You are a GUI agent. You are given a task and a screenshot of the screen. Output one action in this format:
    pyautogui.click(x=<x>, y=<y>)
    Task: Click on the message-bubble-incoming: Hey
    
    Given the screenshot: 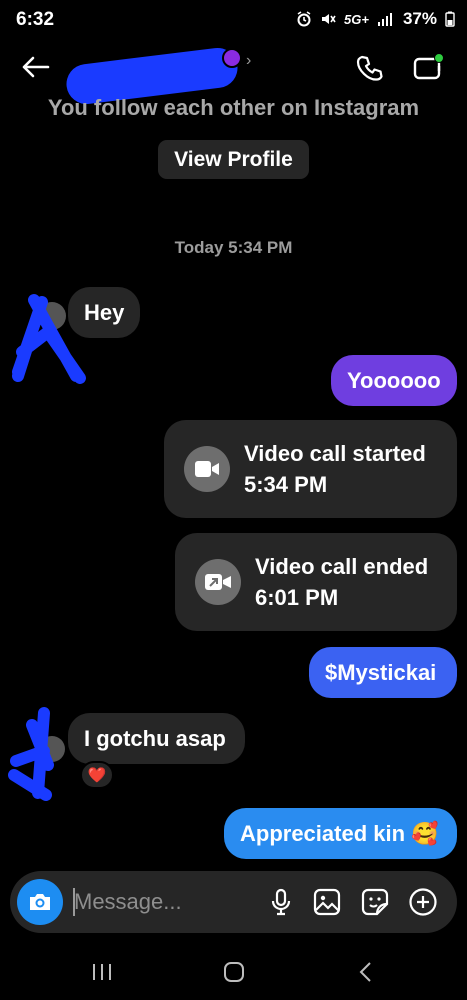 What is the action you would take?
    pyautogui.click(x=104, y=312)
    